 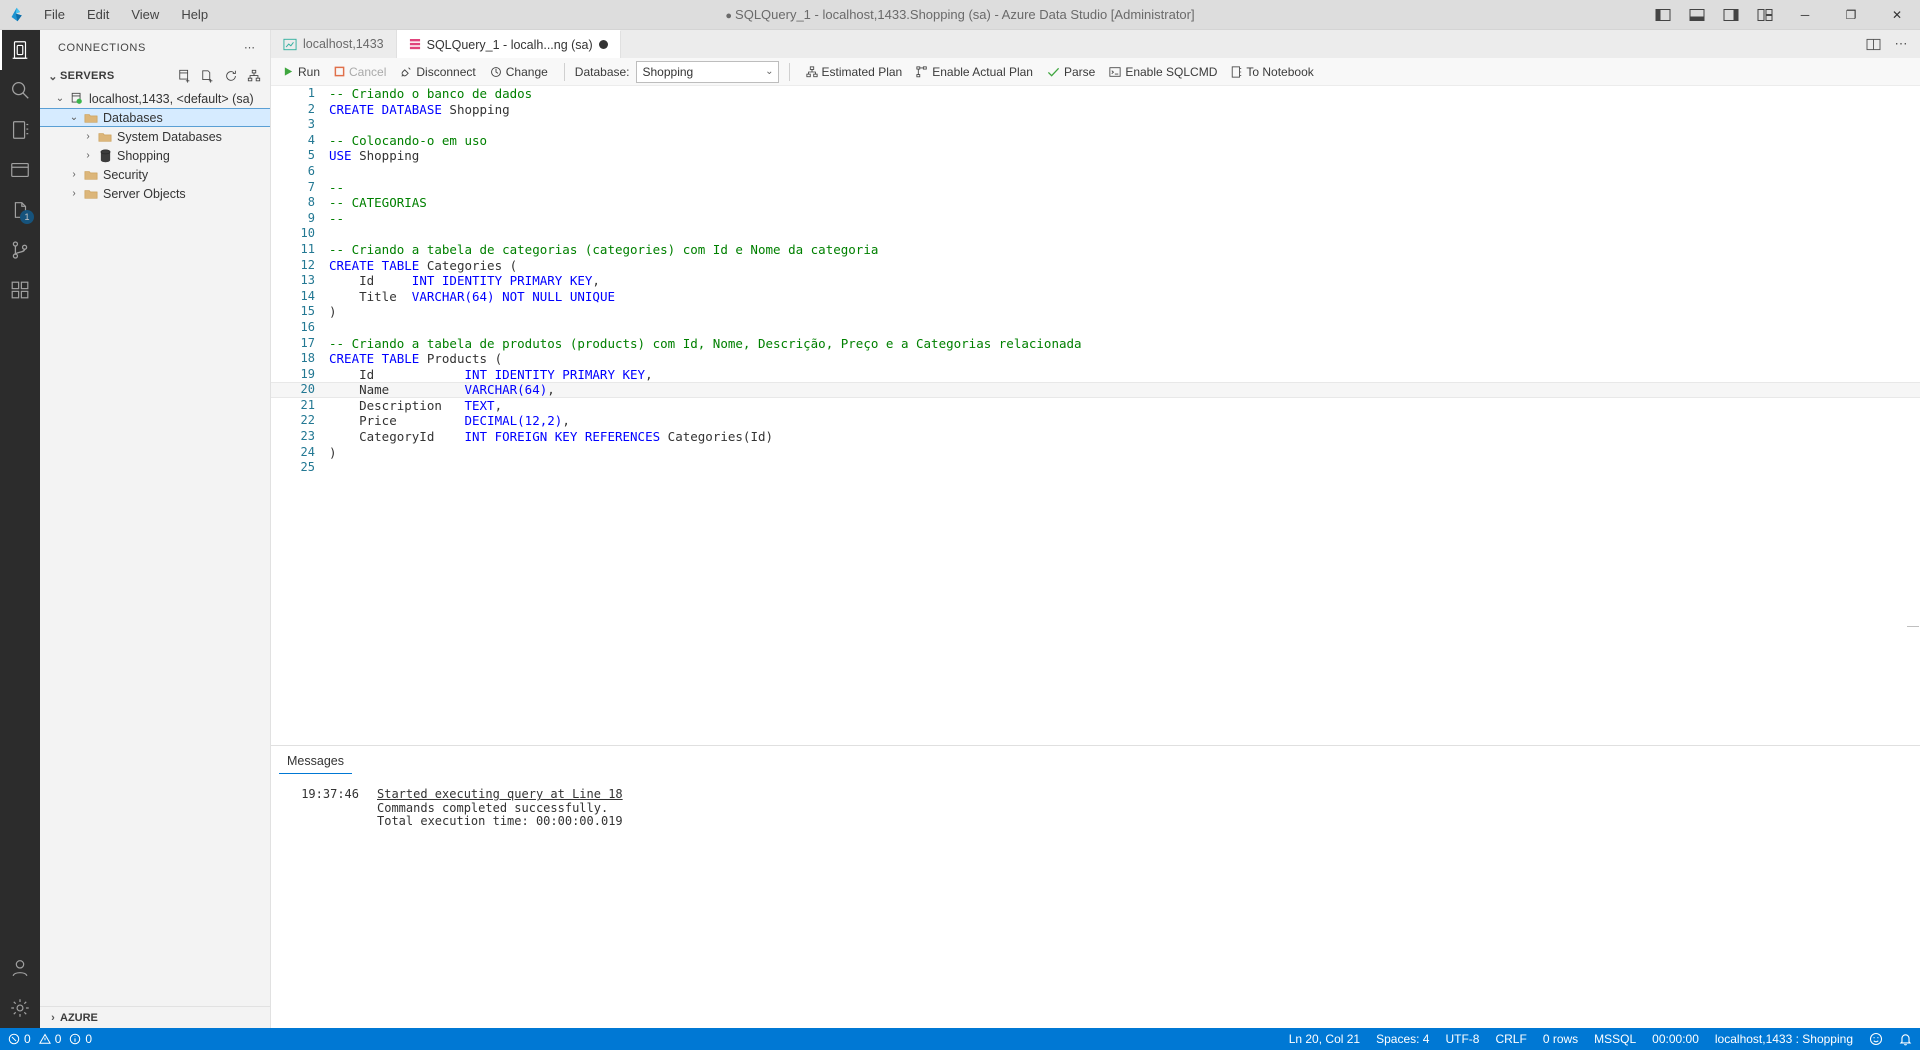 What do you see at coordinates (20, 250) in the screenshot?
I see `activity-item-git` at bounding box center [20, 250].